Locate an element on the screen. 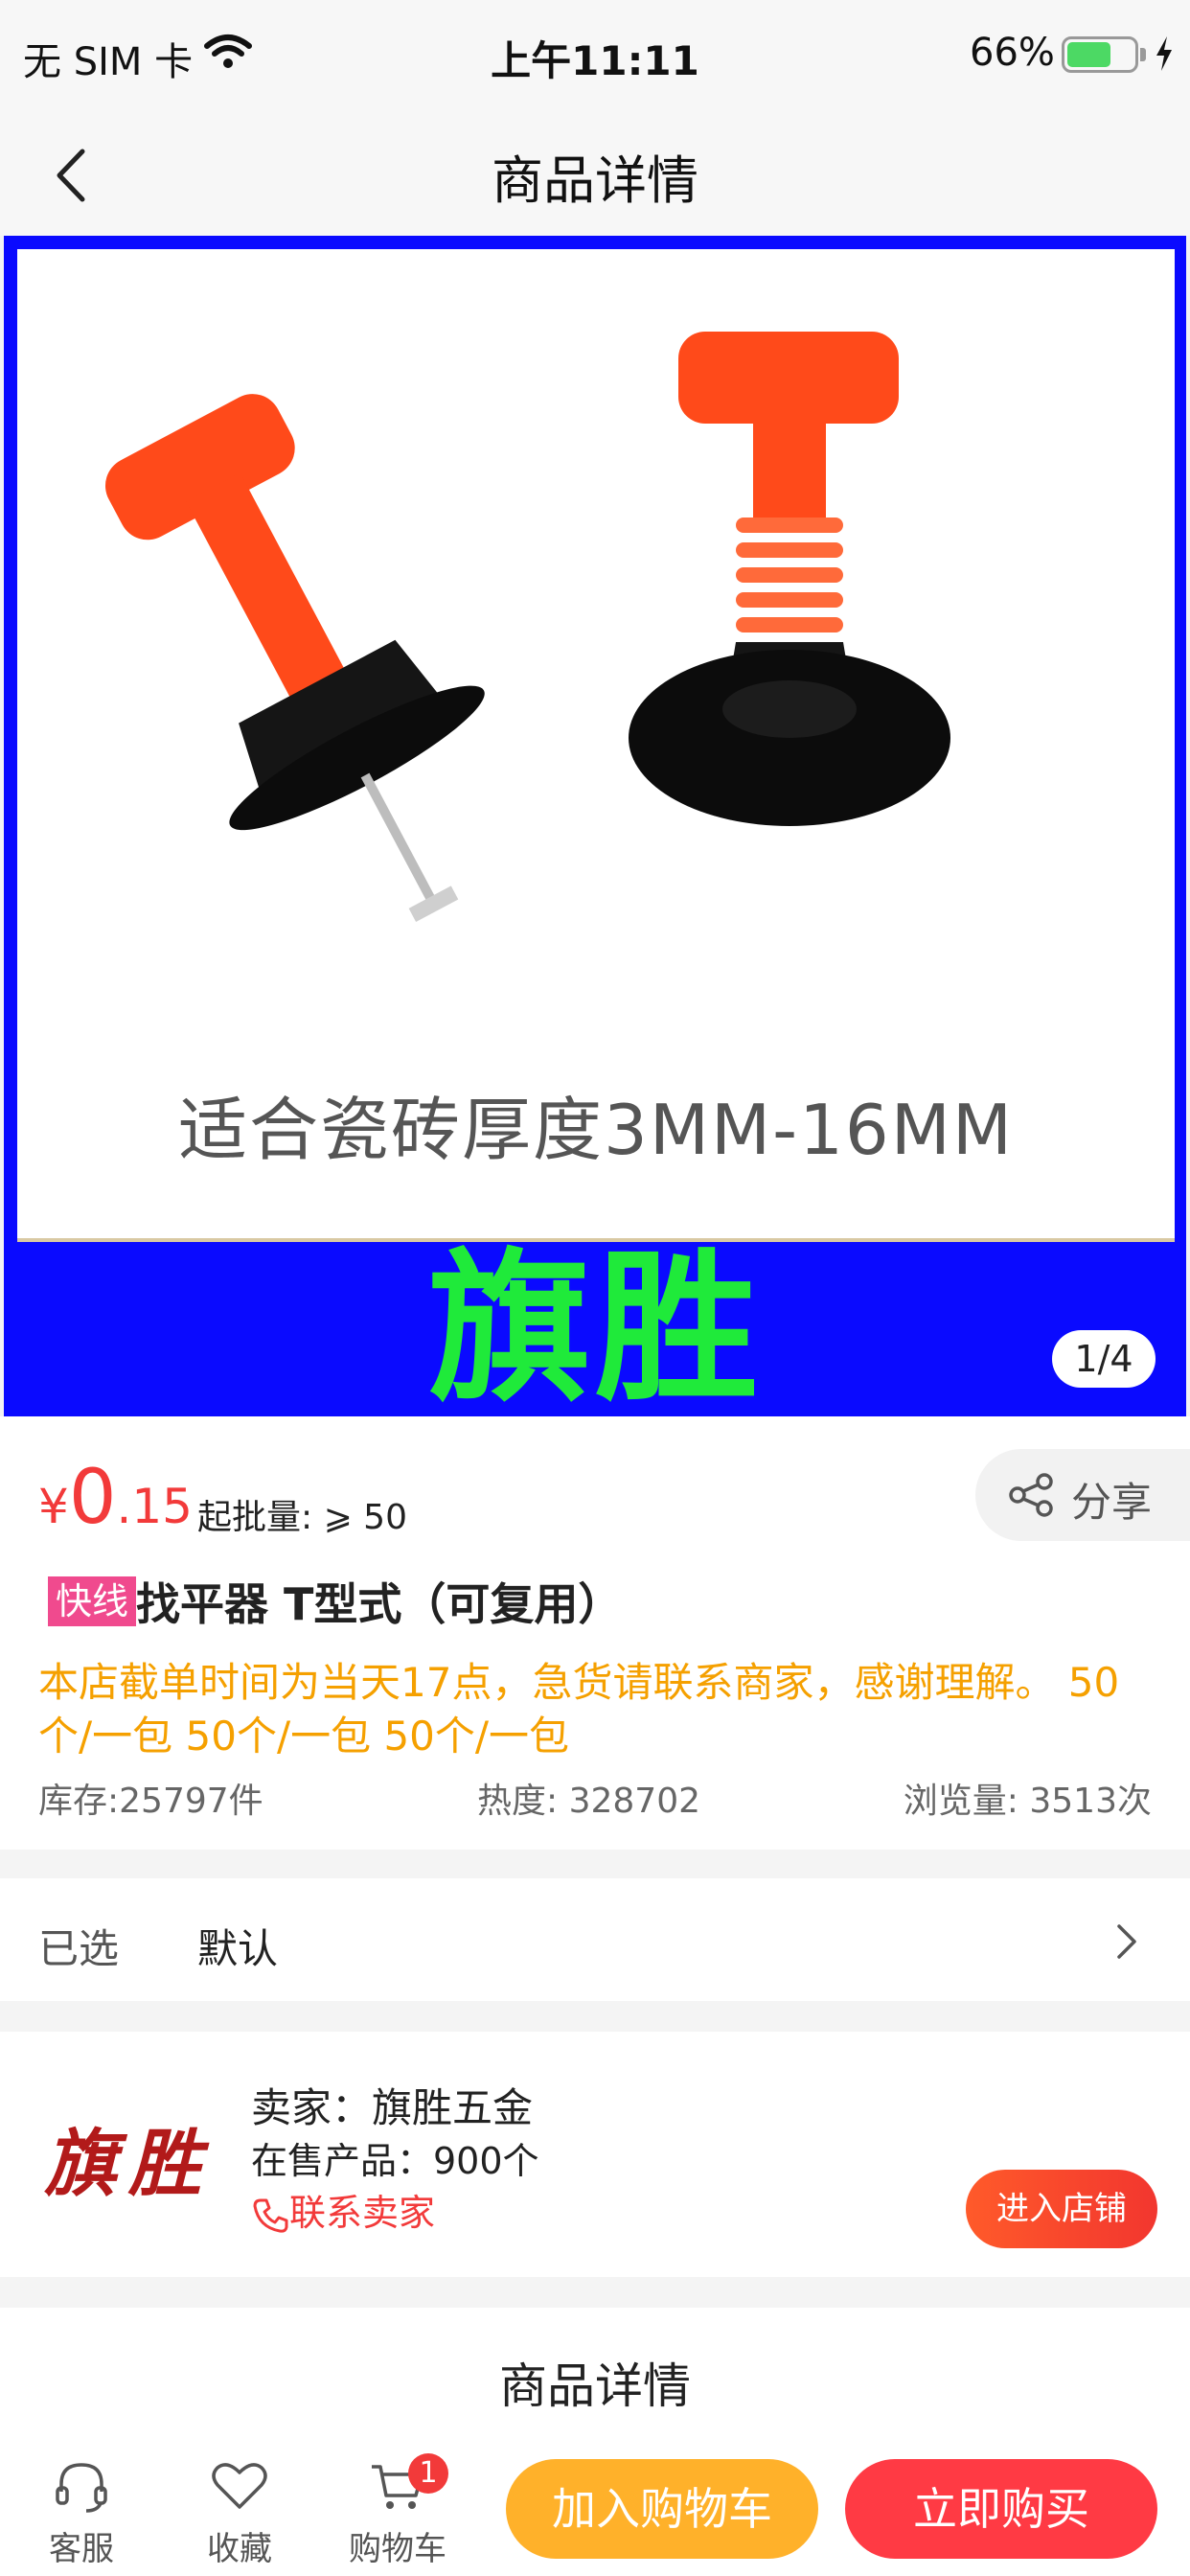 The image size is (1190, 2576). phone-icon is located at coordinates (271, 2215).